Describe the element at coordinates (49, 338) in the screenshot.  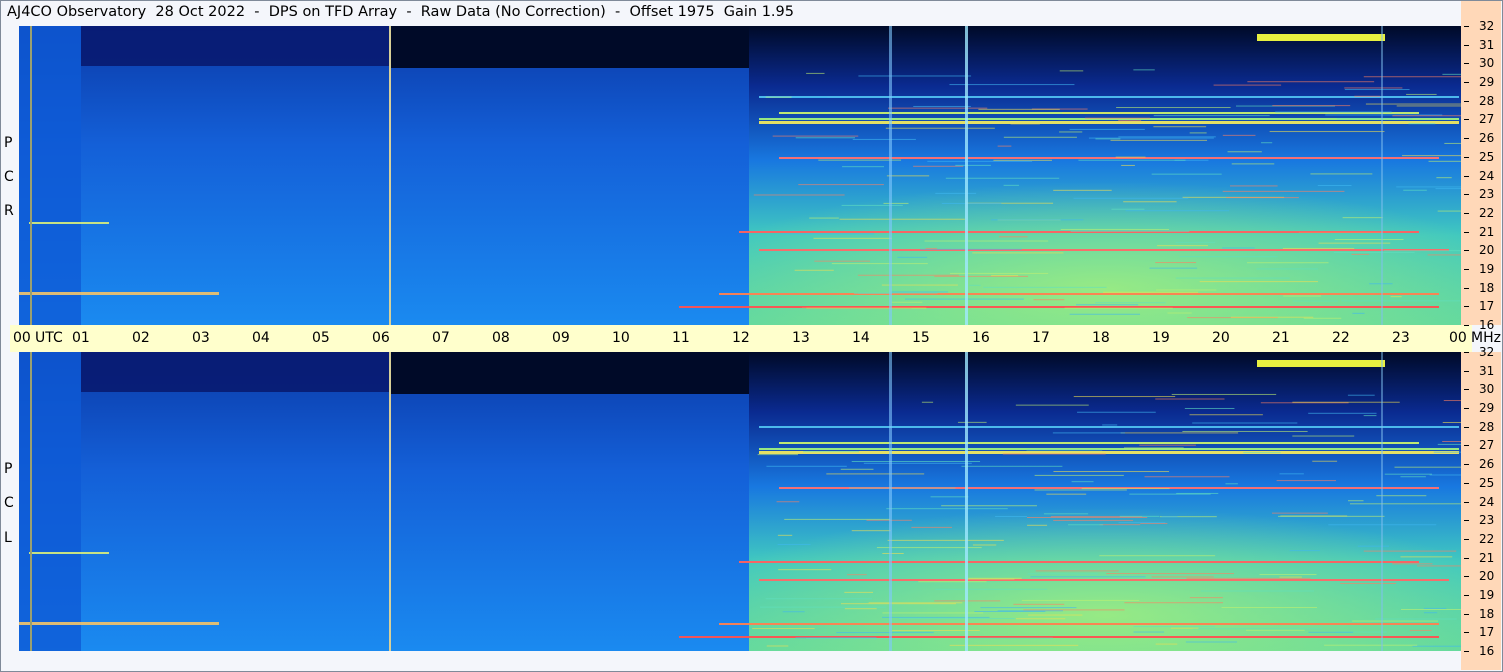
I see `time-tick-label: UTC` at that location.